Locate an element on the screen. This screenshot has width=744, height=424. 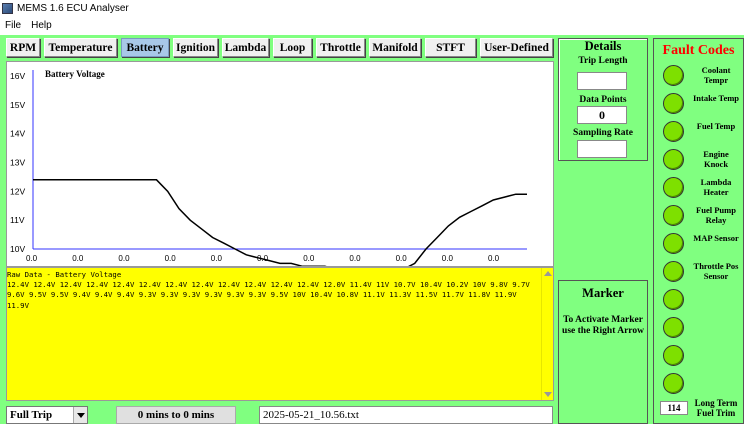
chevron-down-icon is located at coordinates (80, 415).